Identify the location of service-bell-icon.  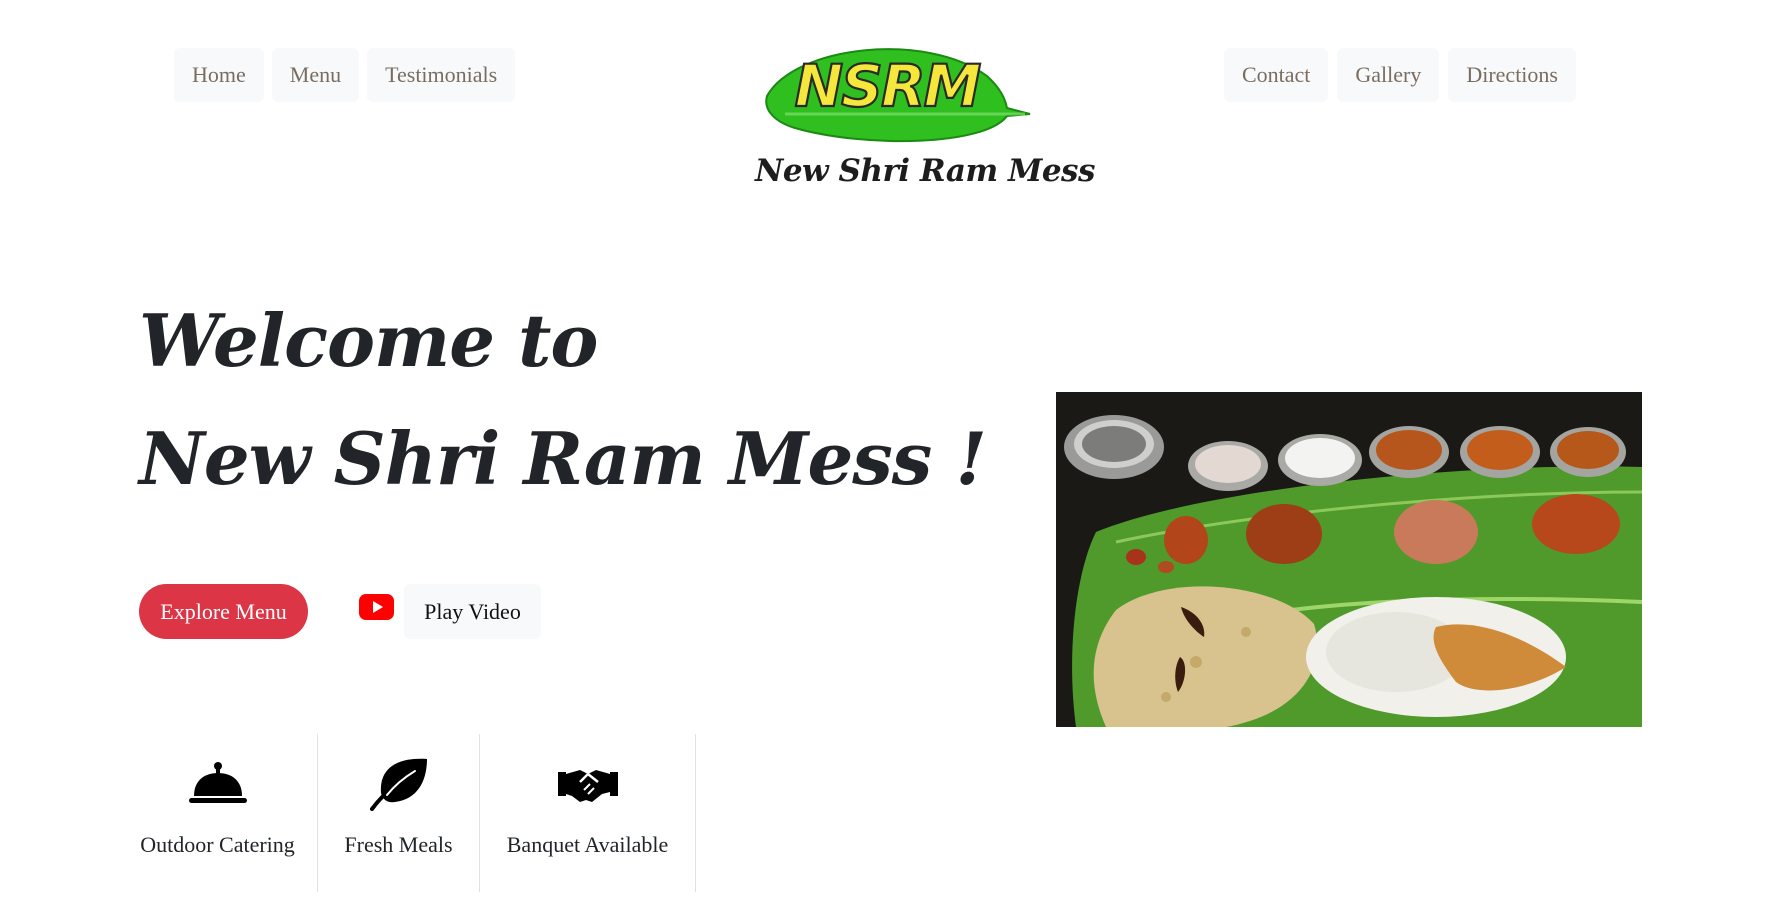
(218, 784).